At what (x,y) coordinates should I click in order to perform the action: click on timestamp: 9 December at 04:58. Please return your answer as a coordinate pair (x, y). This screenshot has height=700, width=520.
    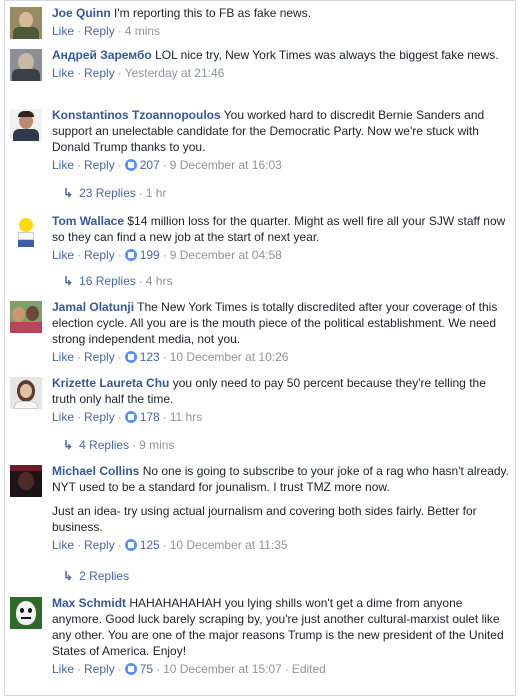
    Looking at the image, I should click on (226, 255).